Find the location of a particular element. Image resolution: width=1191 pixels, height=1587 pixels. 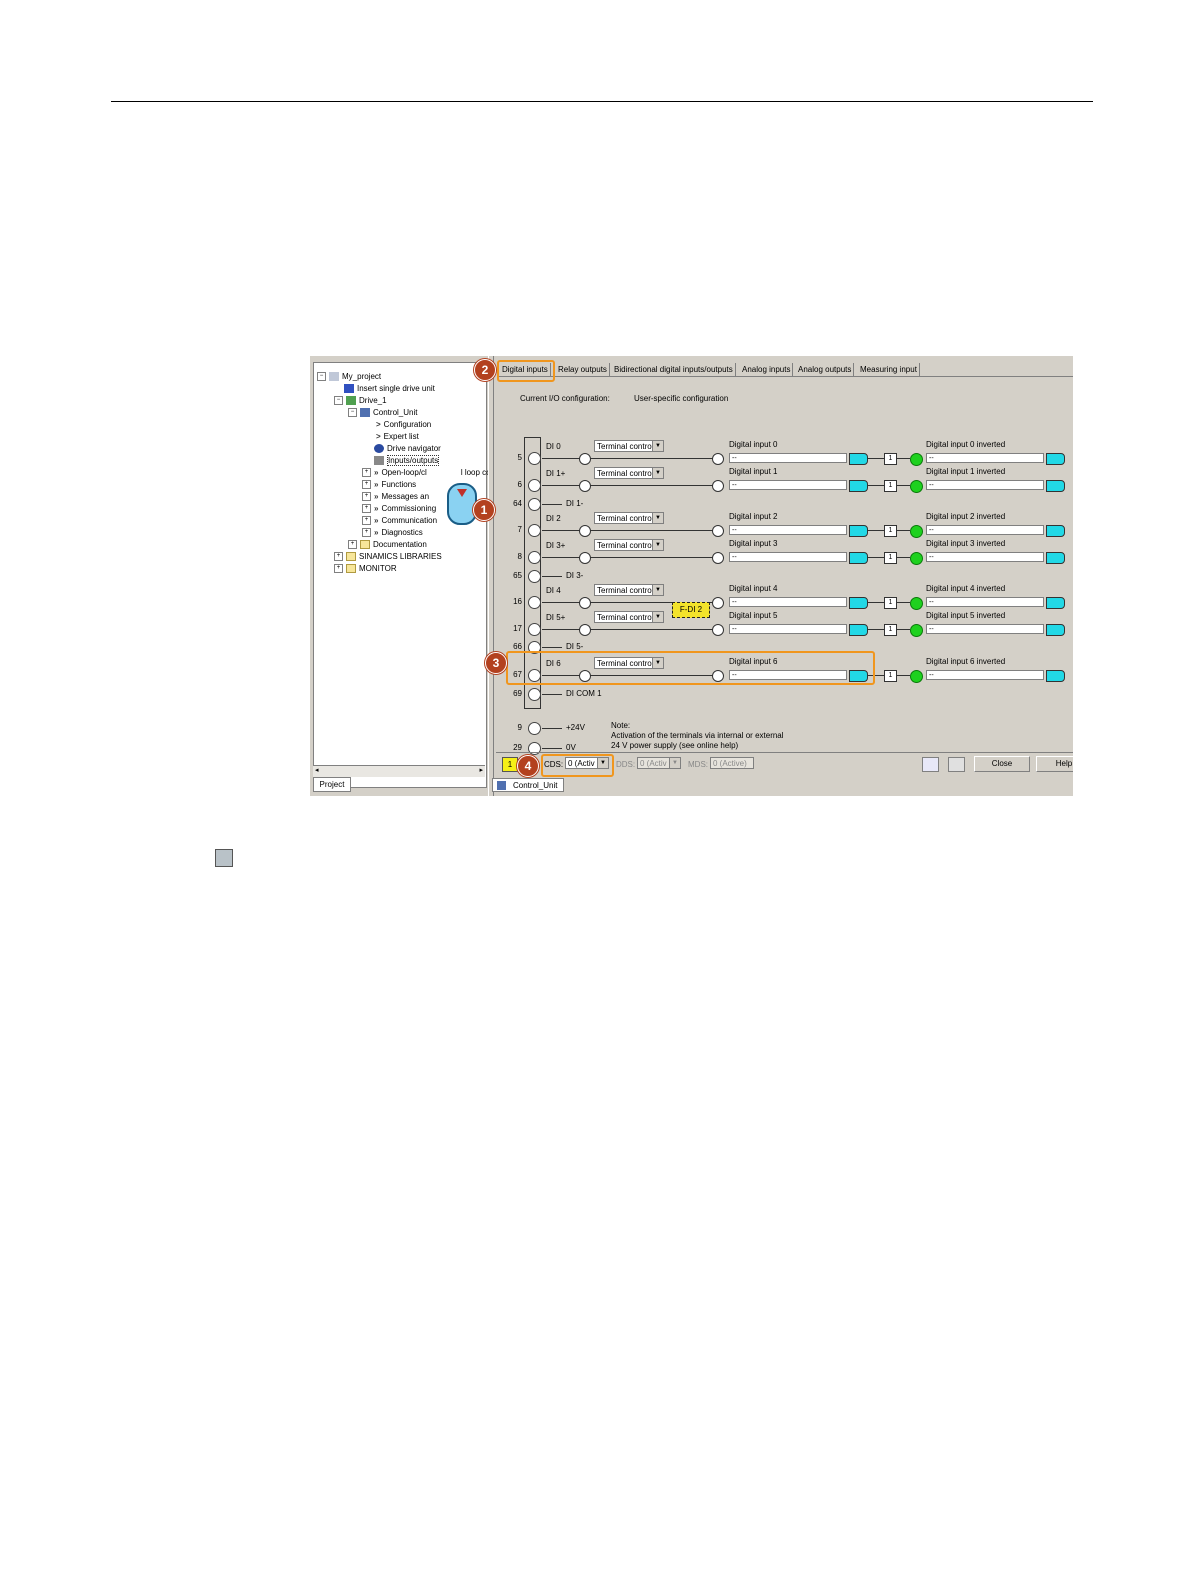

tree-item-commissioning: +» Commissioning is located at coordinates (399, 509).